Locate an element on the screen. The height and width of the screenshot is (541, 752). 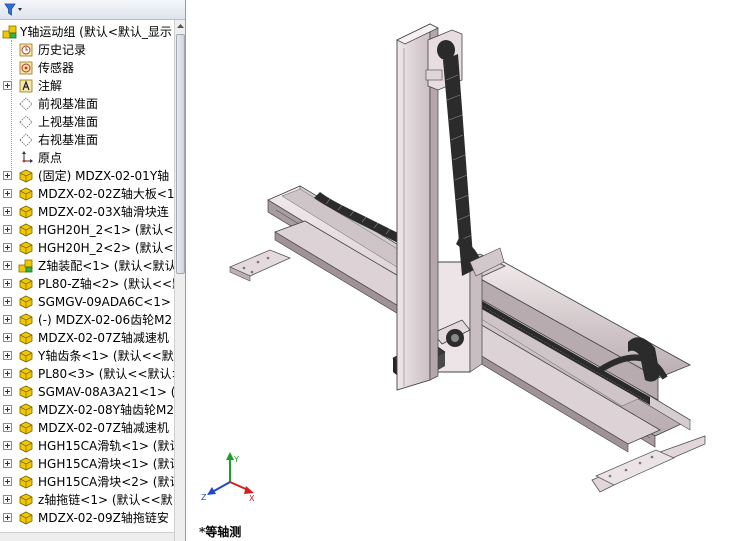
sensor-icon is located at coordinates (26, 68).